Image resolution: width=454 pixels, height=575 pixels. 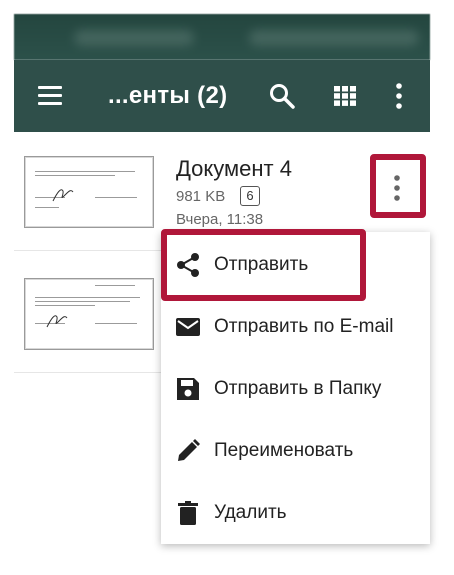 I want to click on menu-item-rename: Переименовать, so click(x=295, y=451).